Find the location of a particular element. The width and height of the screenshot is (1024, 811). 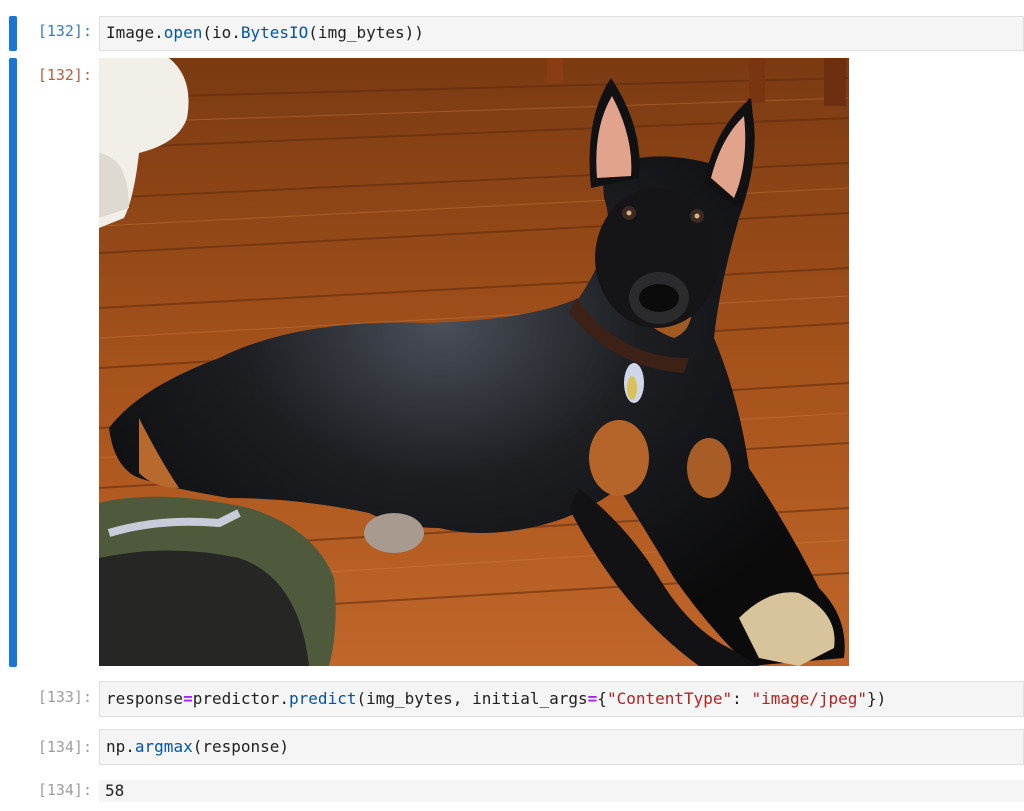

input-prompt: [133]: is located at coordinates (64, 697).